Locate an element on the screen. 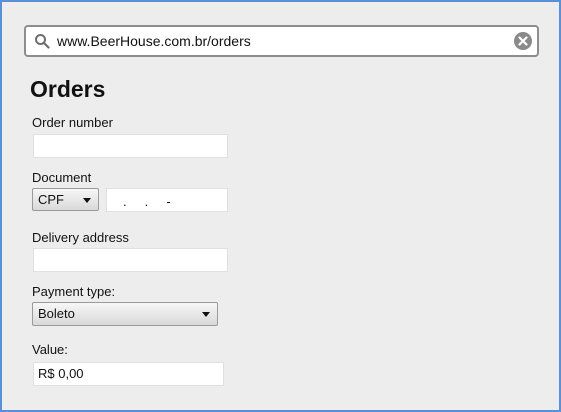 The image size is (561, 412). value-label: Value: is located at coordinates (50, 349).